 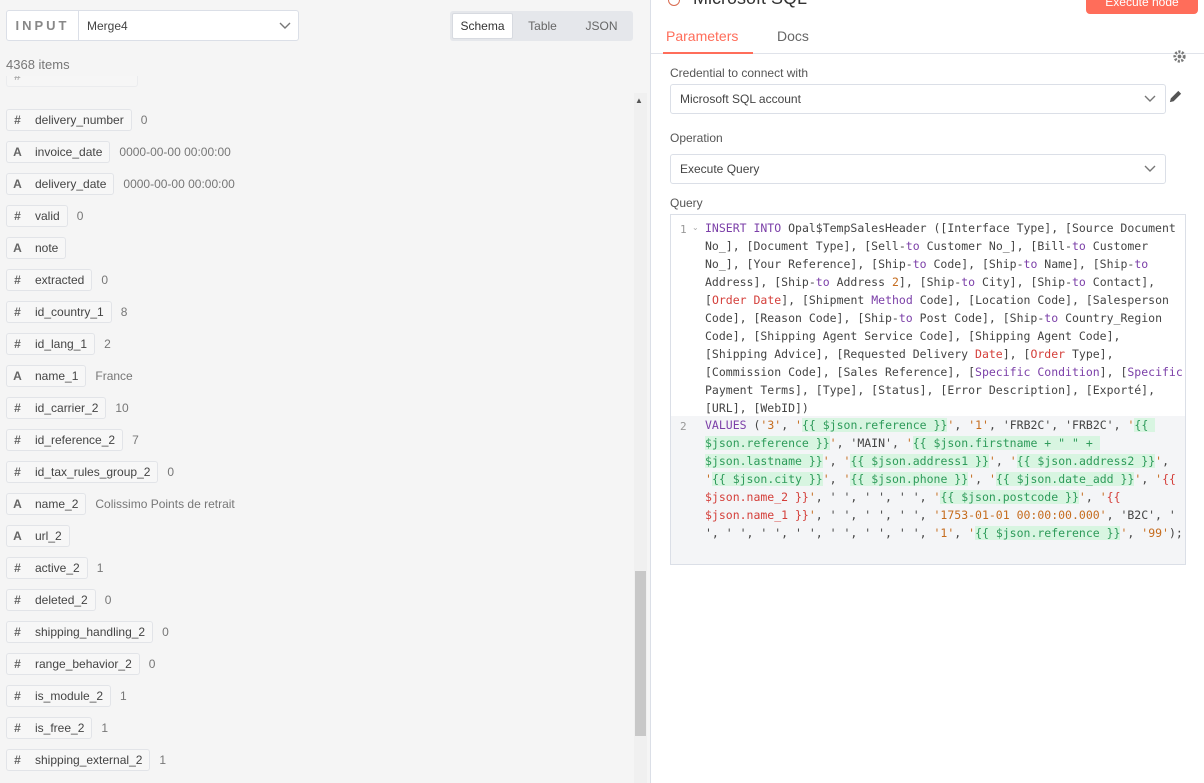 I want to click on edit-credential-icon, so click(x=1175, y=98).